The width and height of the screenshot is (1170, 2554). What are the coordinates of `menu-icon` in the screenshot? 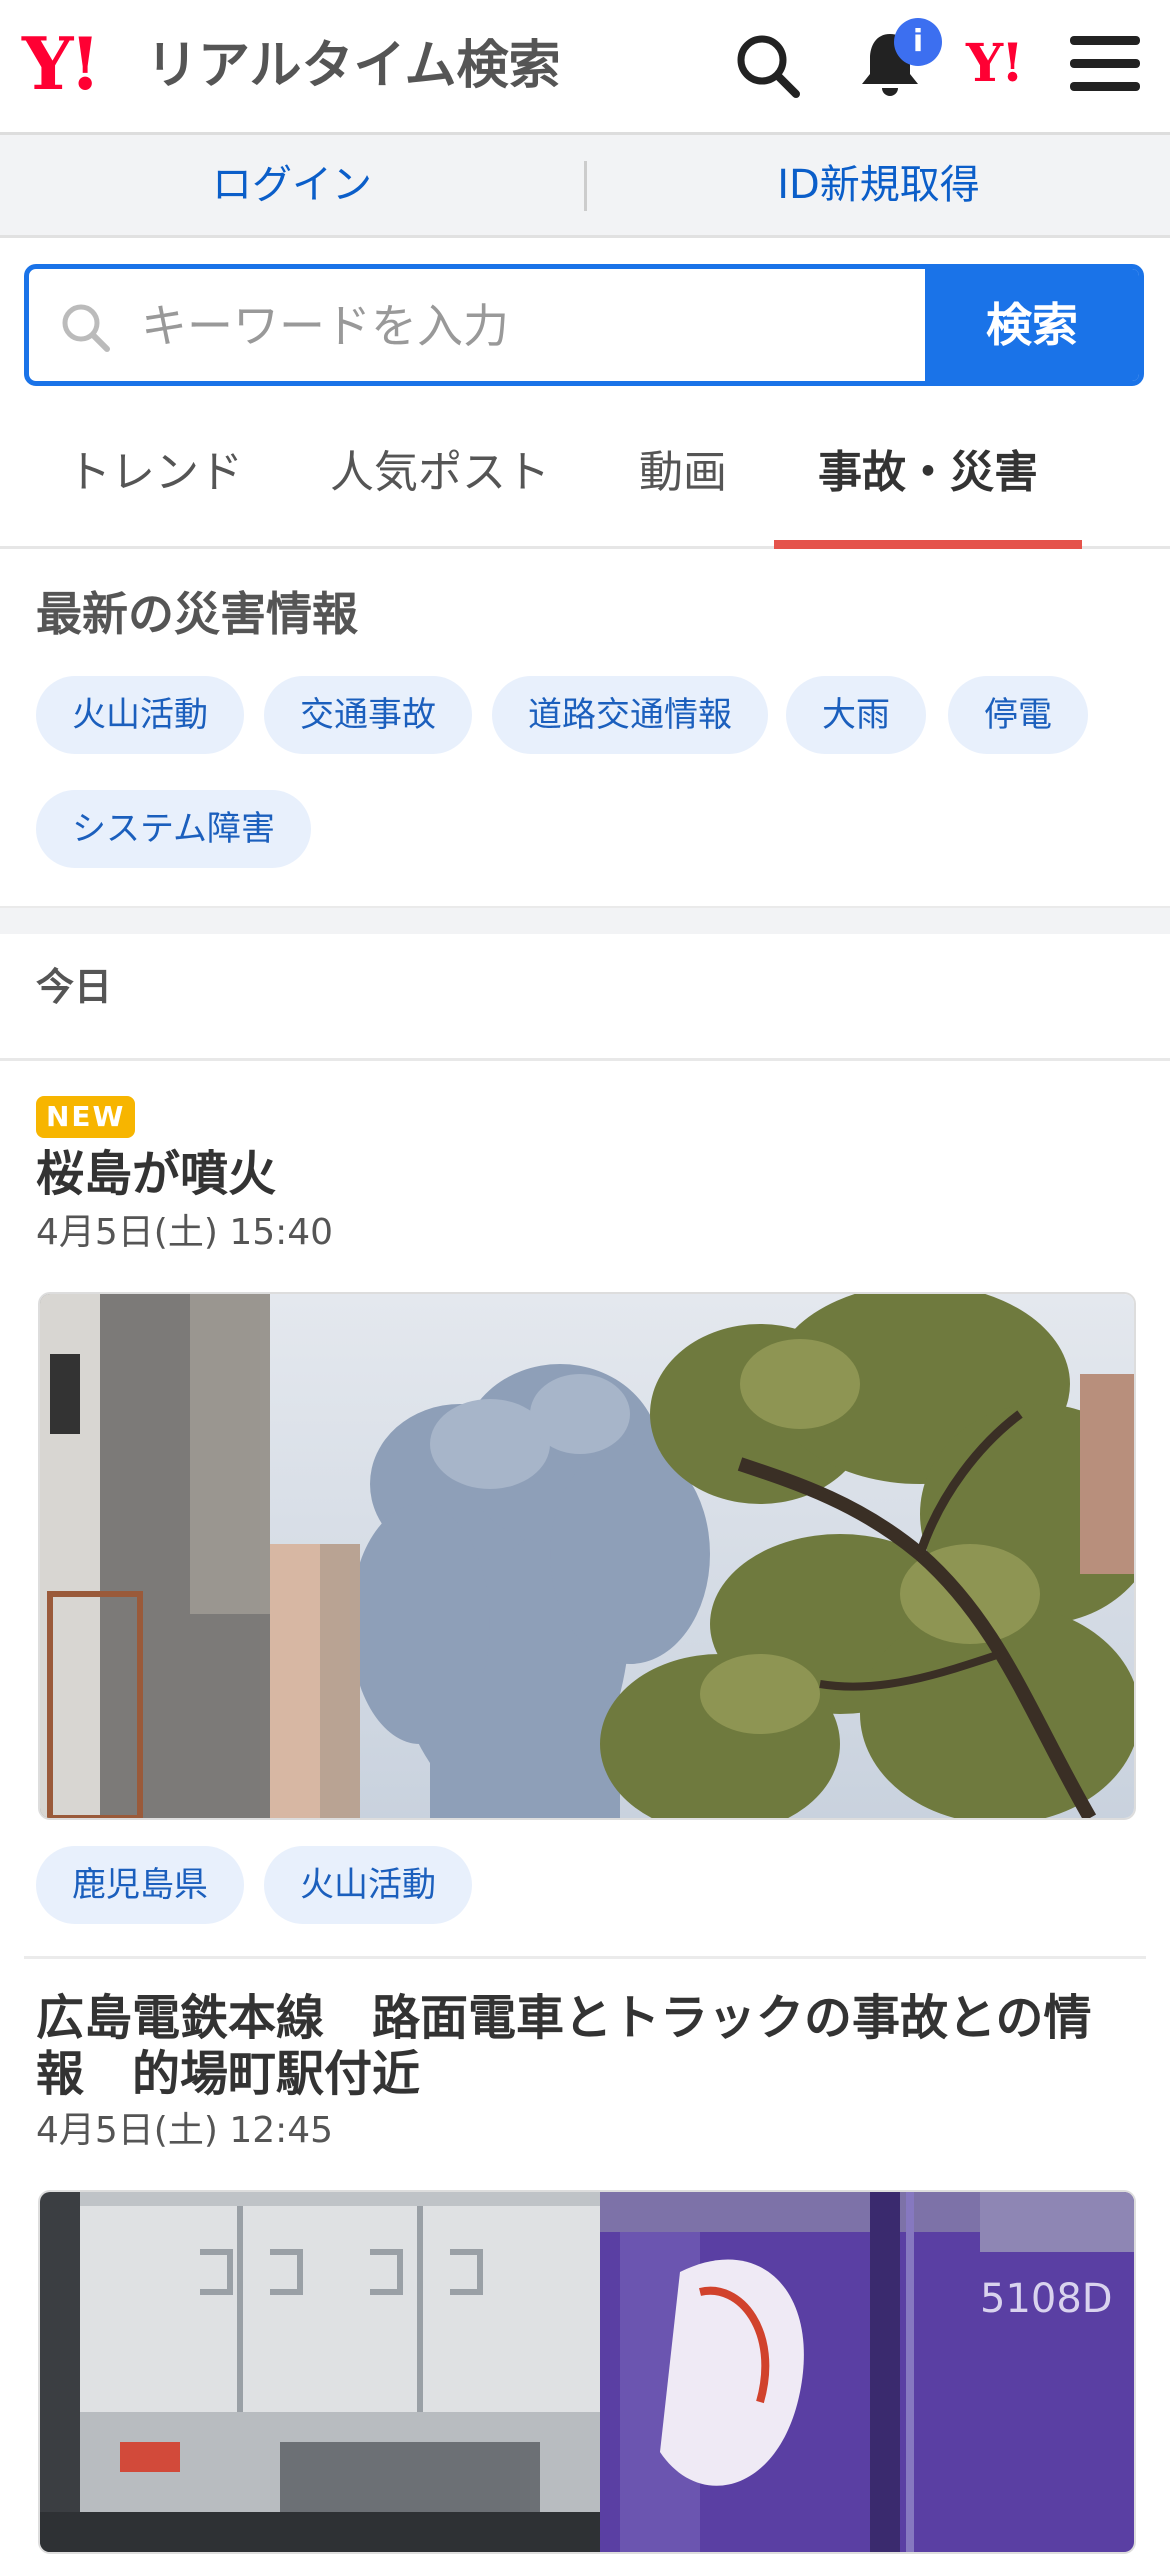 It's located at (1105, 66).